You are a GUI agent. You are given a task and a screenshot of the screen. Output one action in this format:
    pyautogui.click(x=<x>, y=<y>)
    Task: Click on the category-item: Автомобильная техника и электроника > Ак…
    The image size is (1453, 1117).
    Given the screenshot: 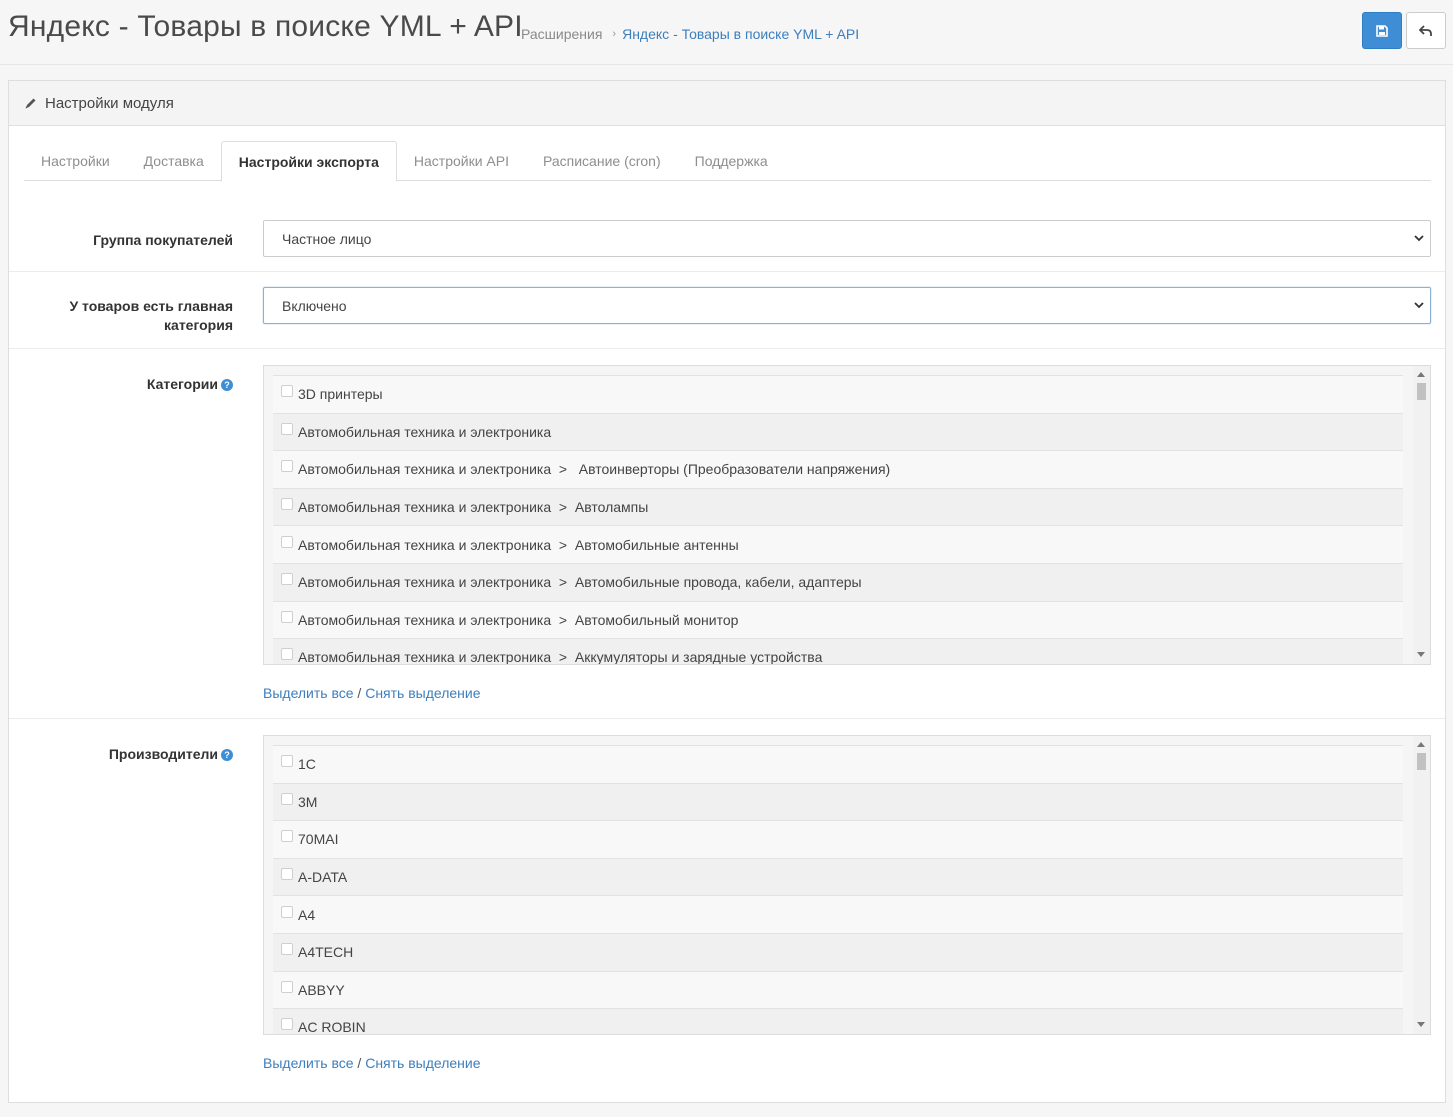 What is the action you would take?
    pyautogui.click(x=838, y=651)
    